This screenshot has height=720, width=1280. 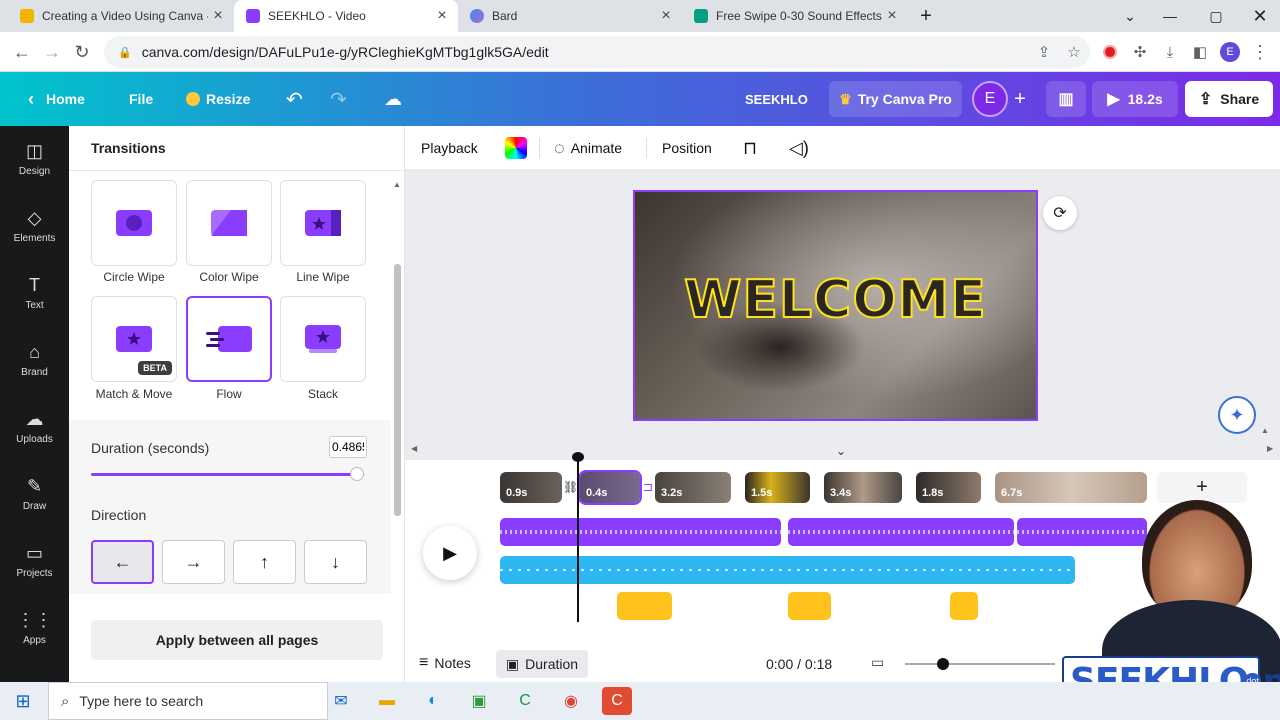 What do you see at coordinates (542, 664) in the screenshot?
I see `duration-button: ▣ Duration` at bounding box center [542, 664].